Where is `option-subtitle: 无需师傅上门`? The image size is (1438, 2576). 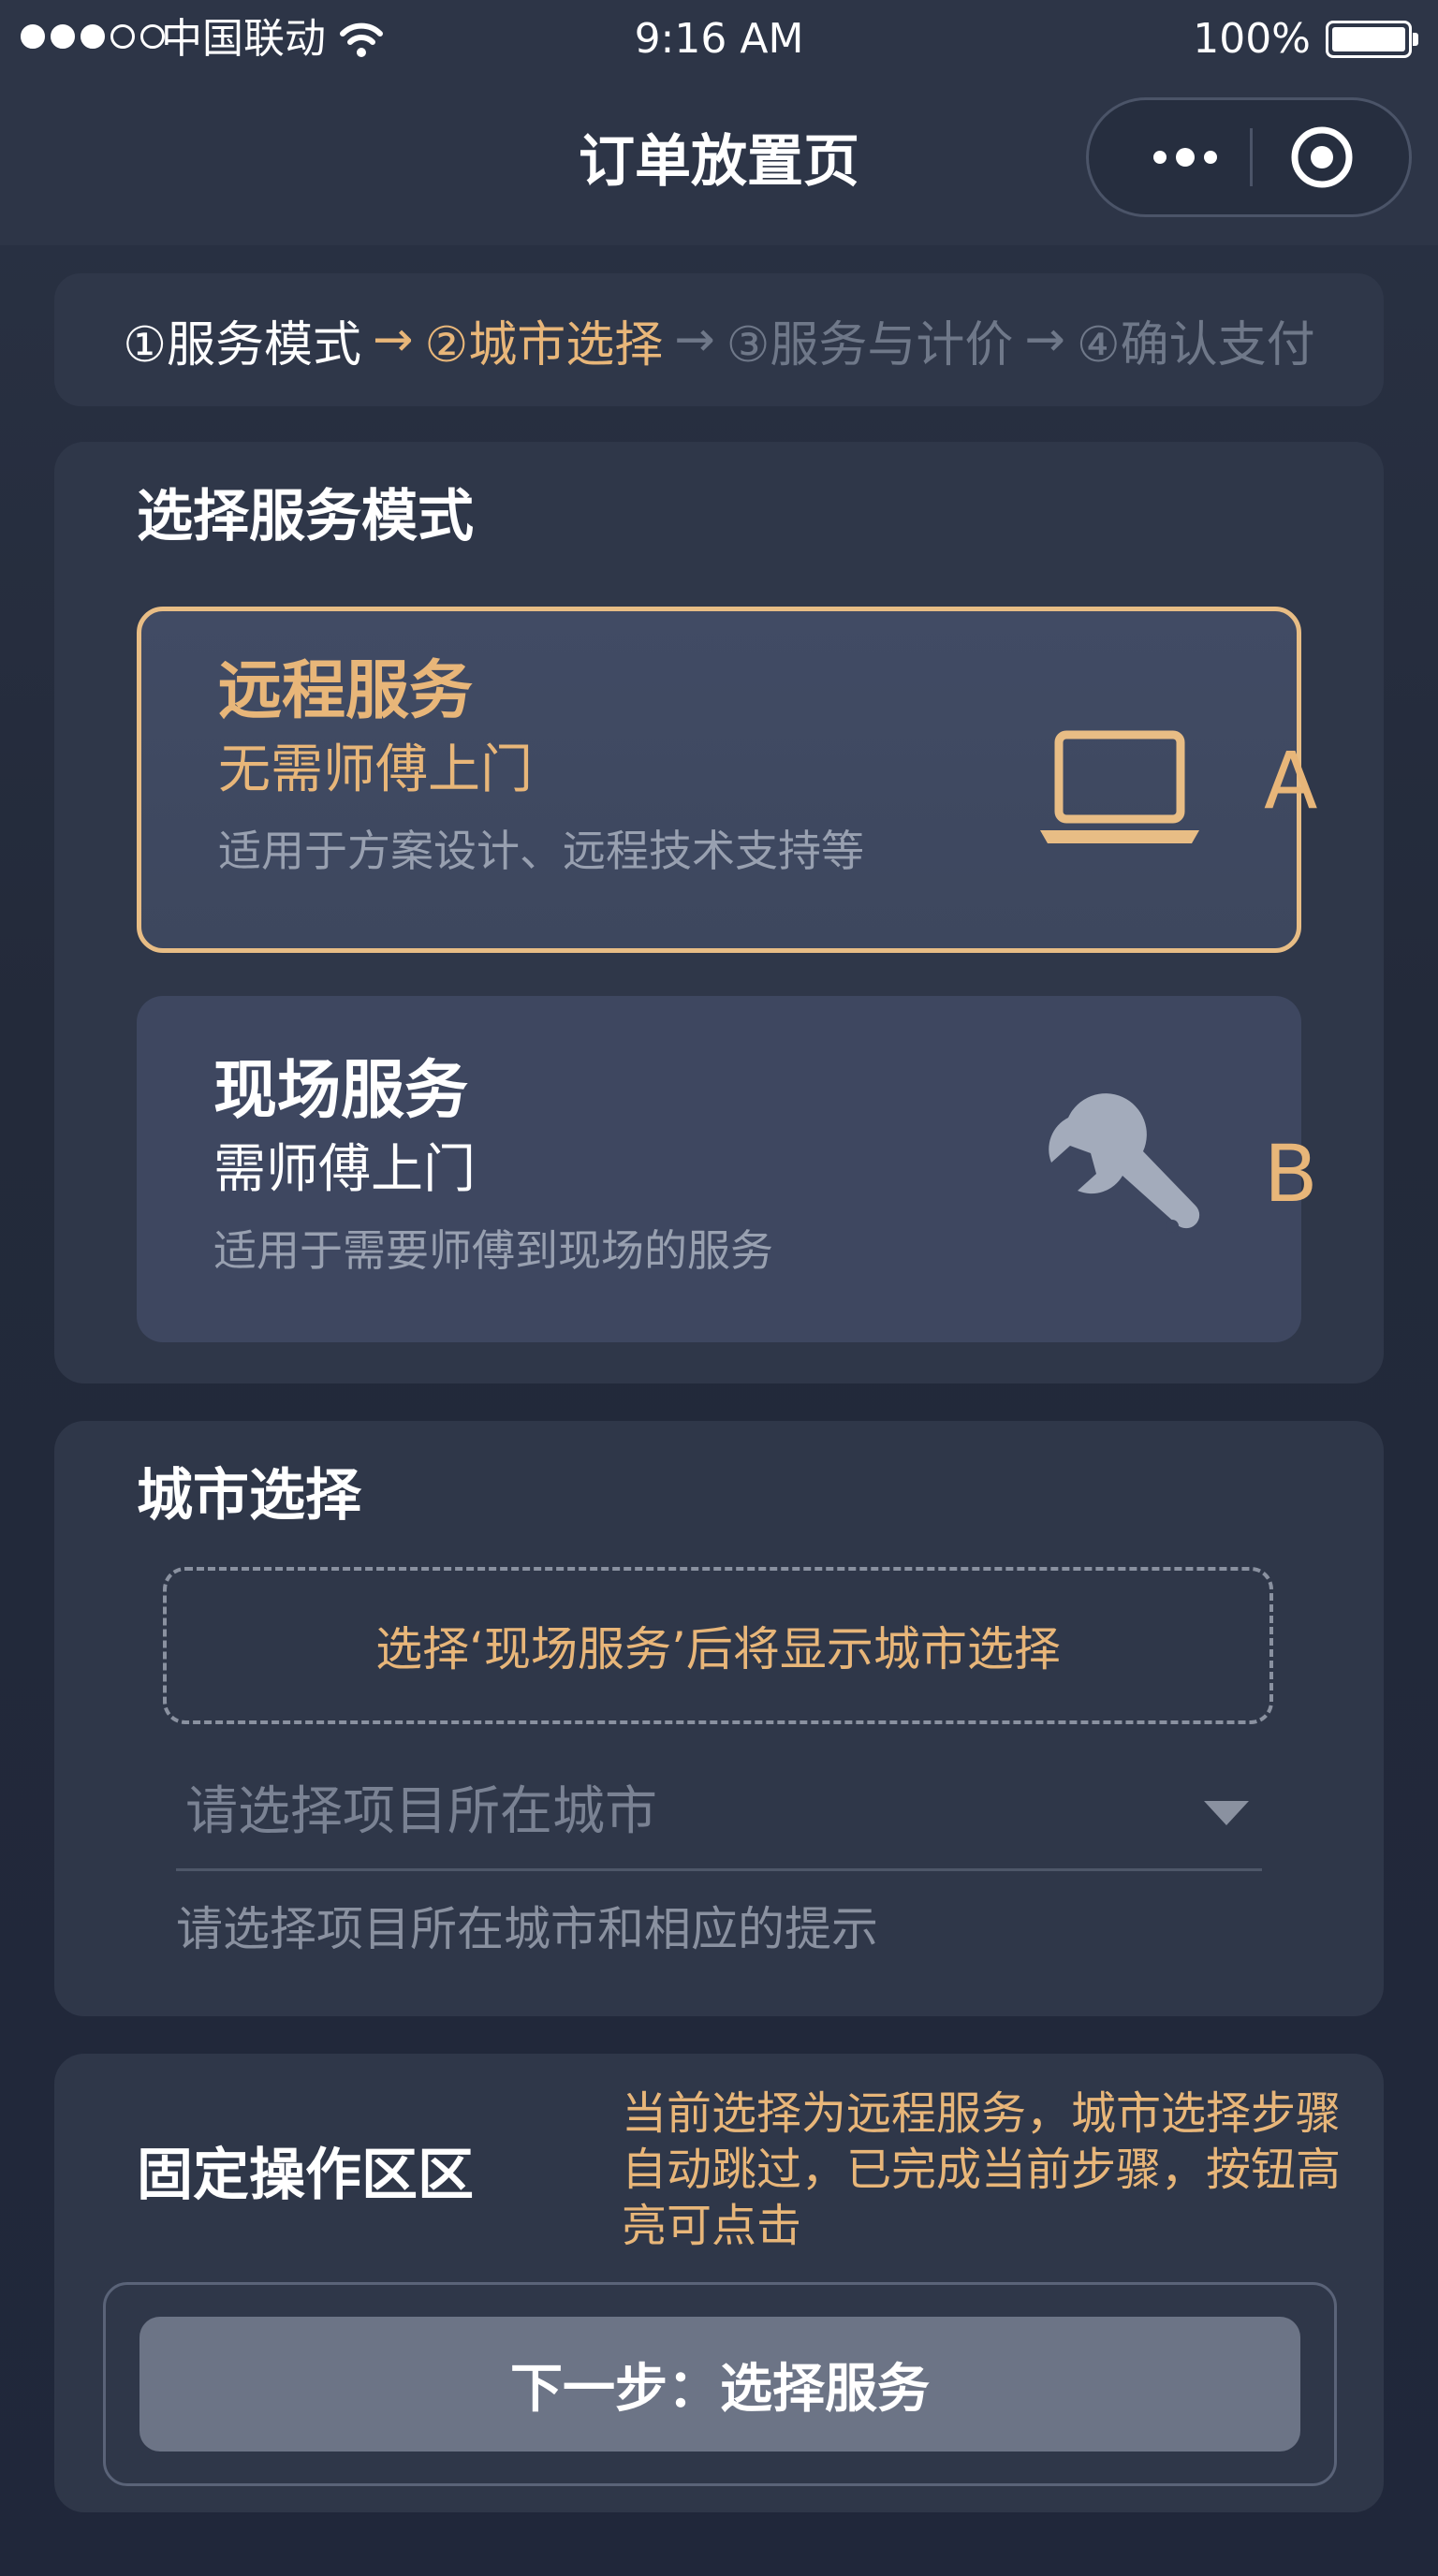
option-subtitle: 无需师傅上门 is located at coordinates (375, 769).